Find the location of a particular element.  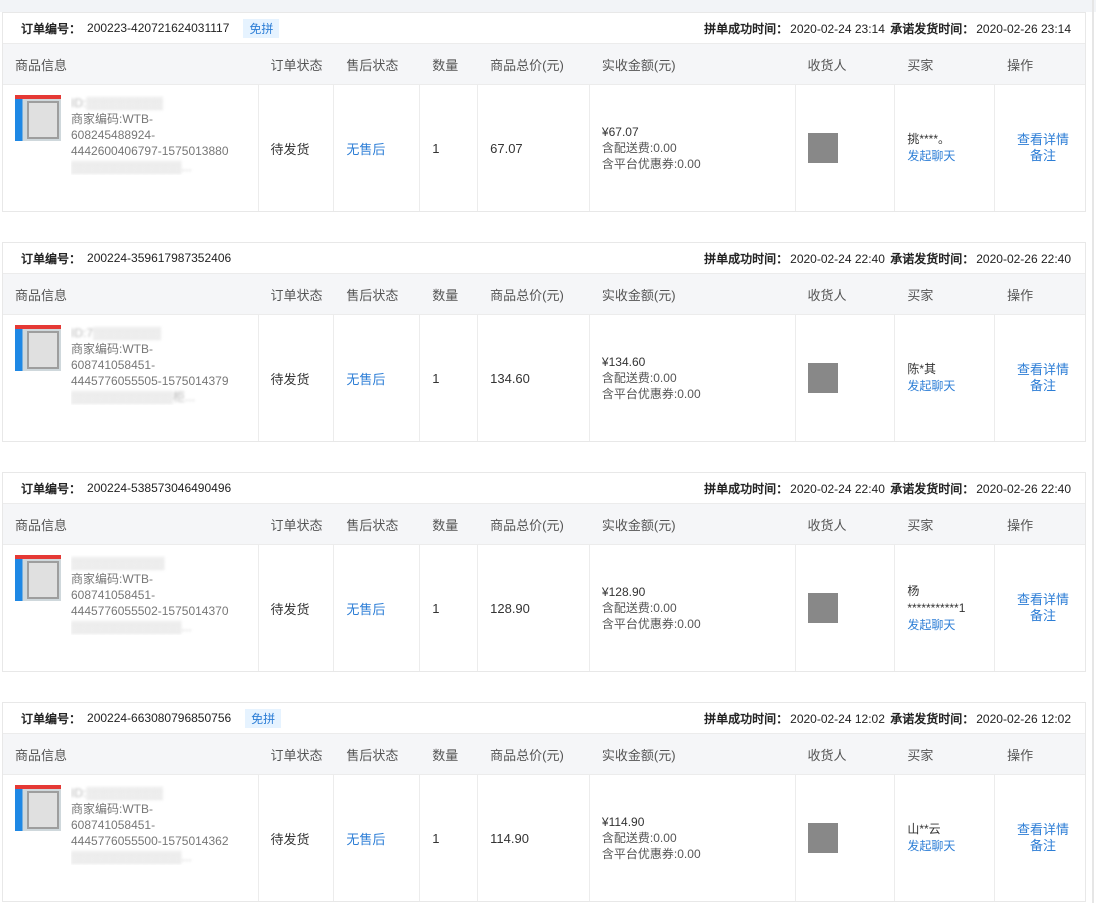

total-price: 114.90 is located at coordinates (534, 838).